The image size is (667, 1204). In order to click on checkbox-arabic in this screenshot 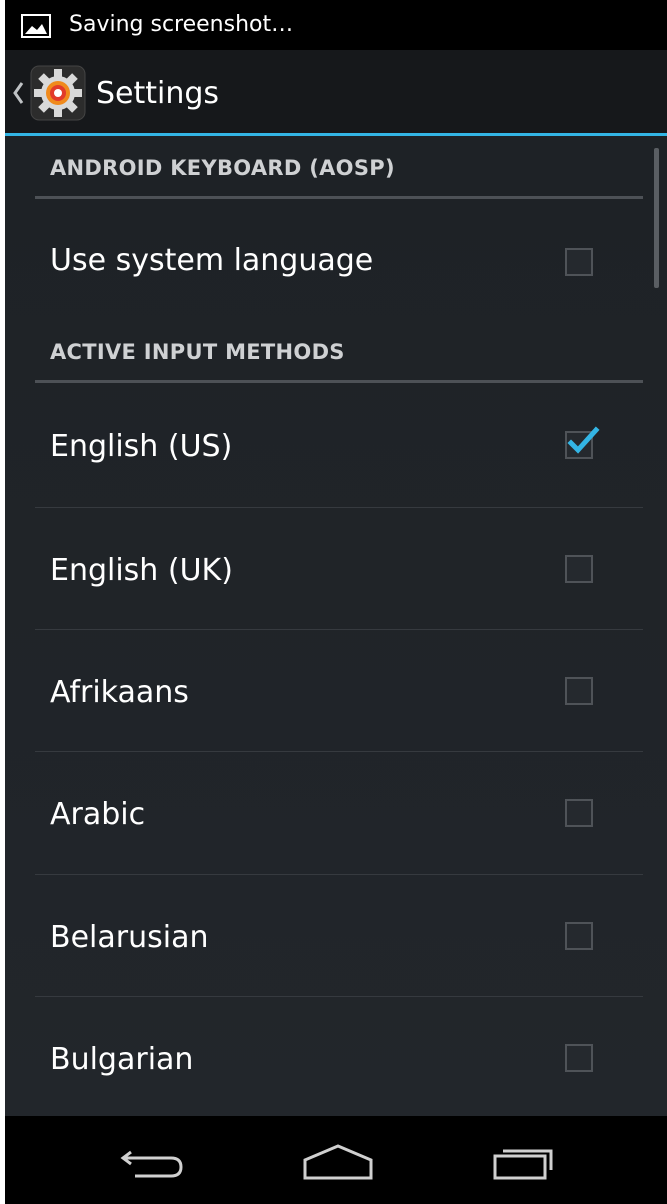, I will do `click(579, 813)`.